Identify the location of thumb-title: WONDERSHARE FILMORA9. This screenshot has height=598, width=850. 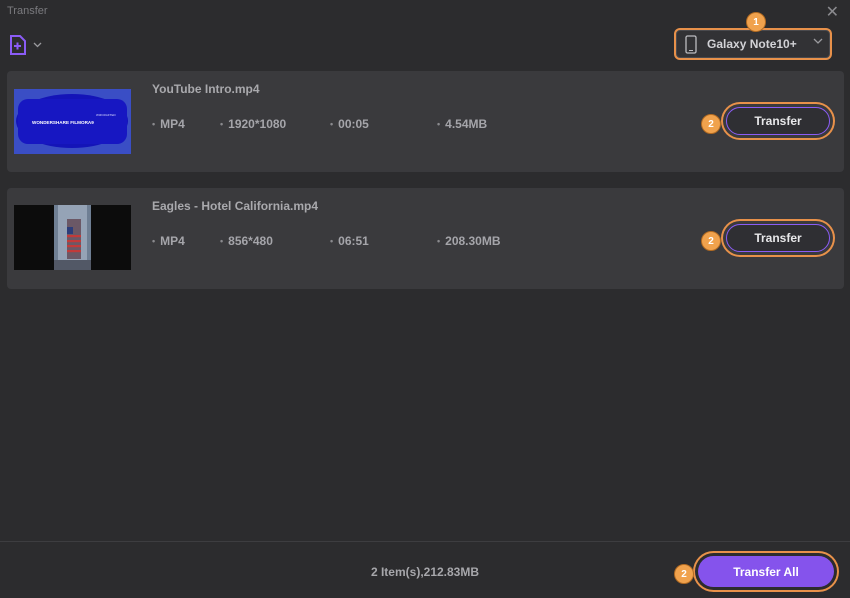
(63, 122).